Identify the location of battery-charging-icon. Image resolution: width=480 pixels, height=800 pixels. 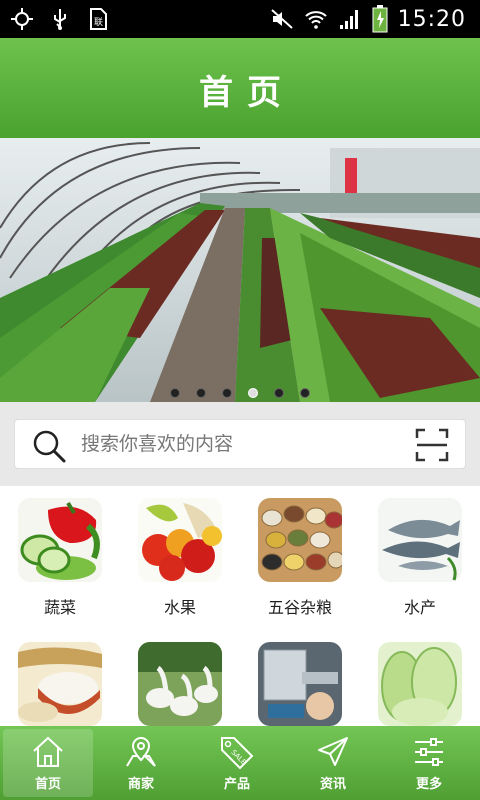
(380, 19).